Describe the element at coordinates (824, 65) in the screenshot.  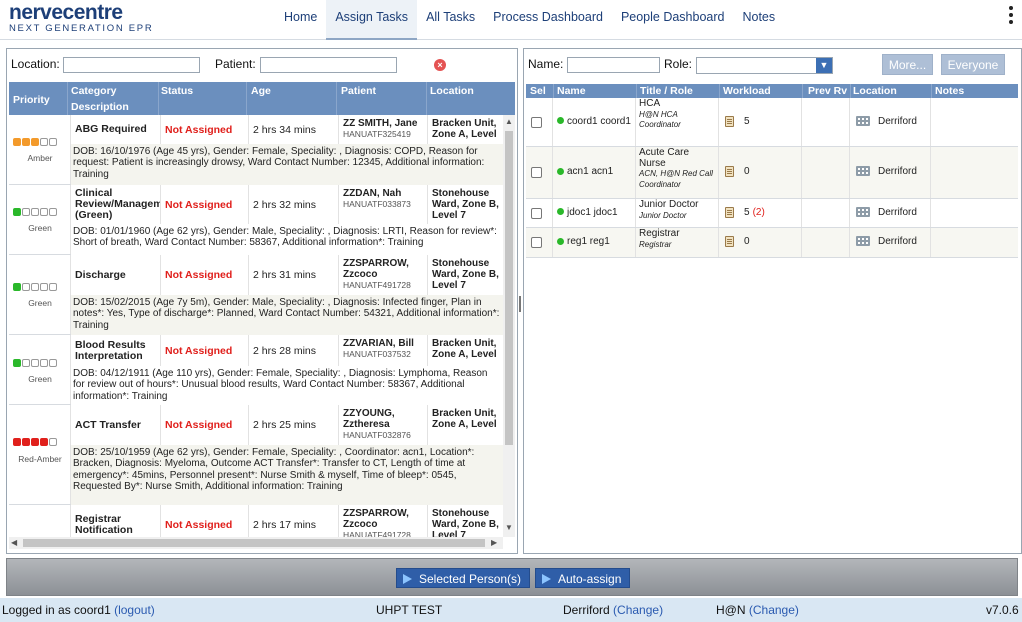
I see `chevron-down-icon: ▼` at that location.